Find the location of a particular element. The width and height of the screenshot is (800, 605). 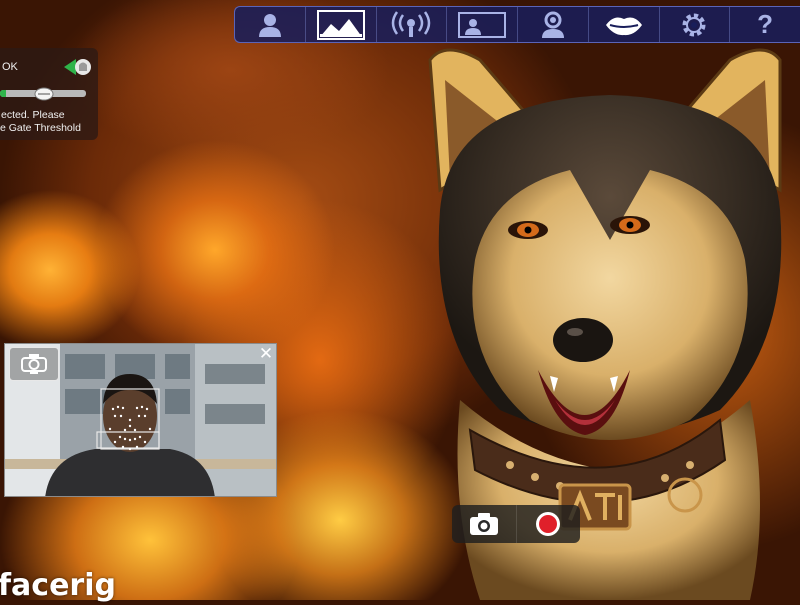

voice-warning-message: ected. Please e Gate Threshold is located at coordinates (49, 122).